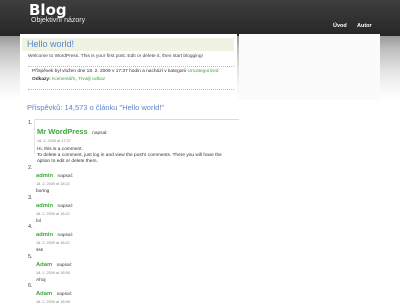  I want to click on nav-item-home: Úvod, so click(340, 26).